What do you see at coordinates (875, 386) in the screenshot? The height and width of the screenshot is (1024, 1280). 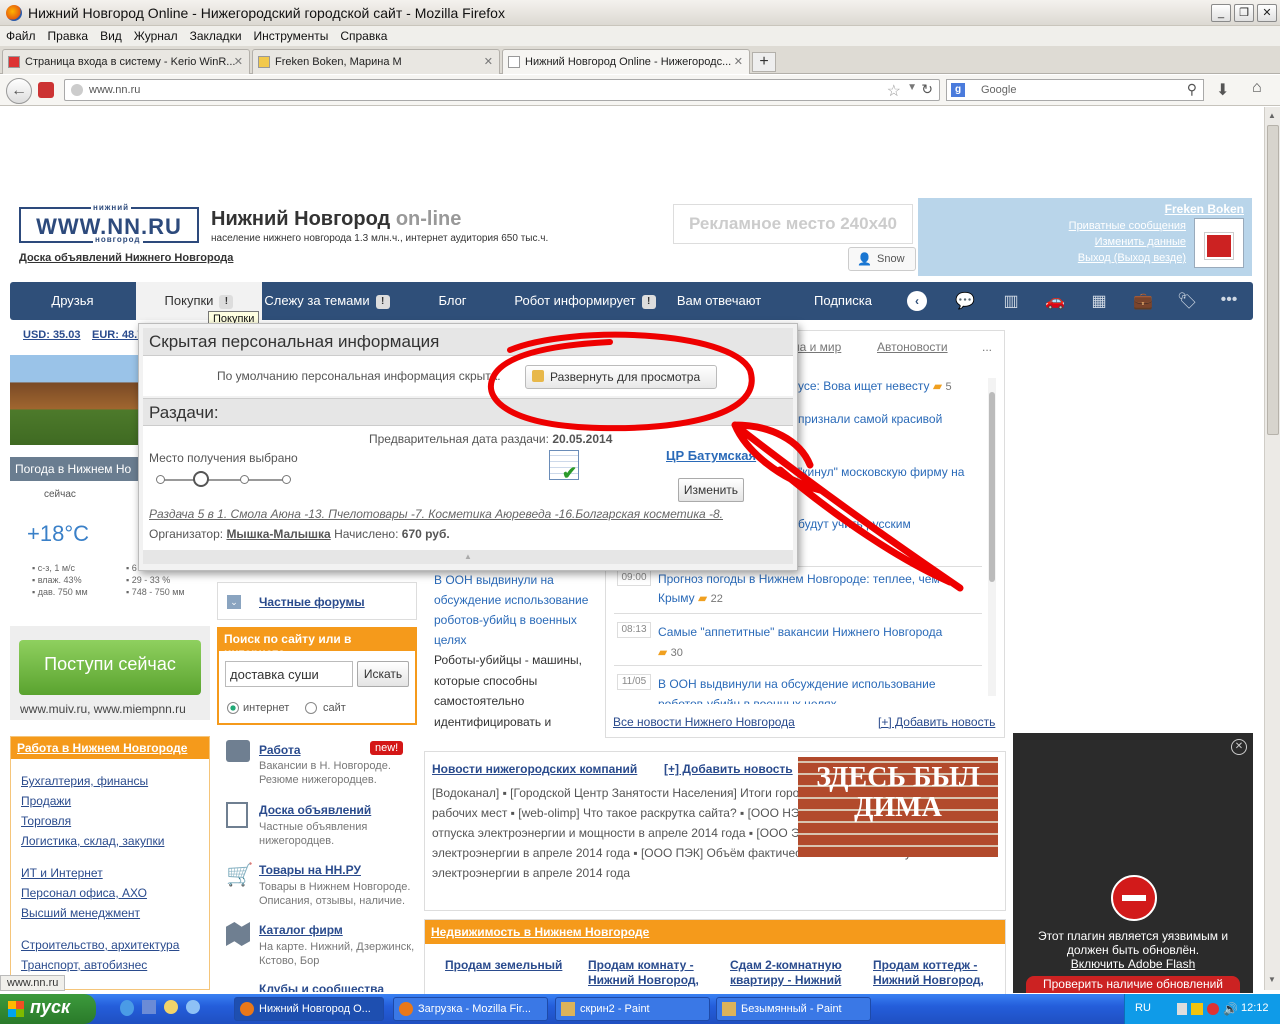 I see `news-item: усе: Вова ищет невесту ▰ 5` at bounding box center [875, 386].